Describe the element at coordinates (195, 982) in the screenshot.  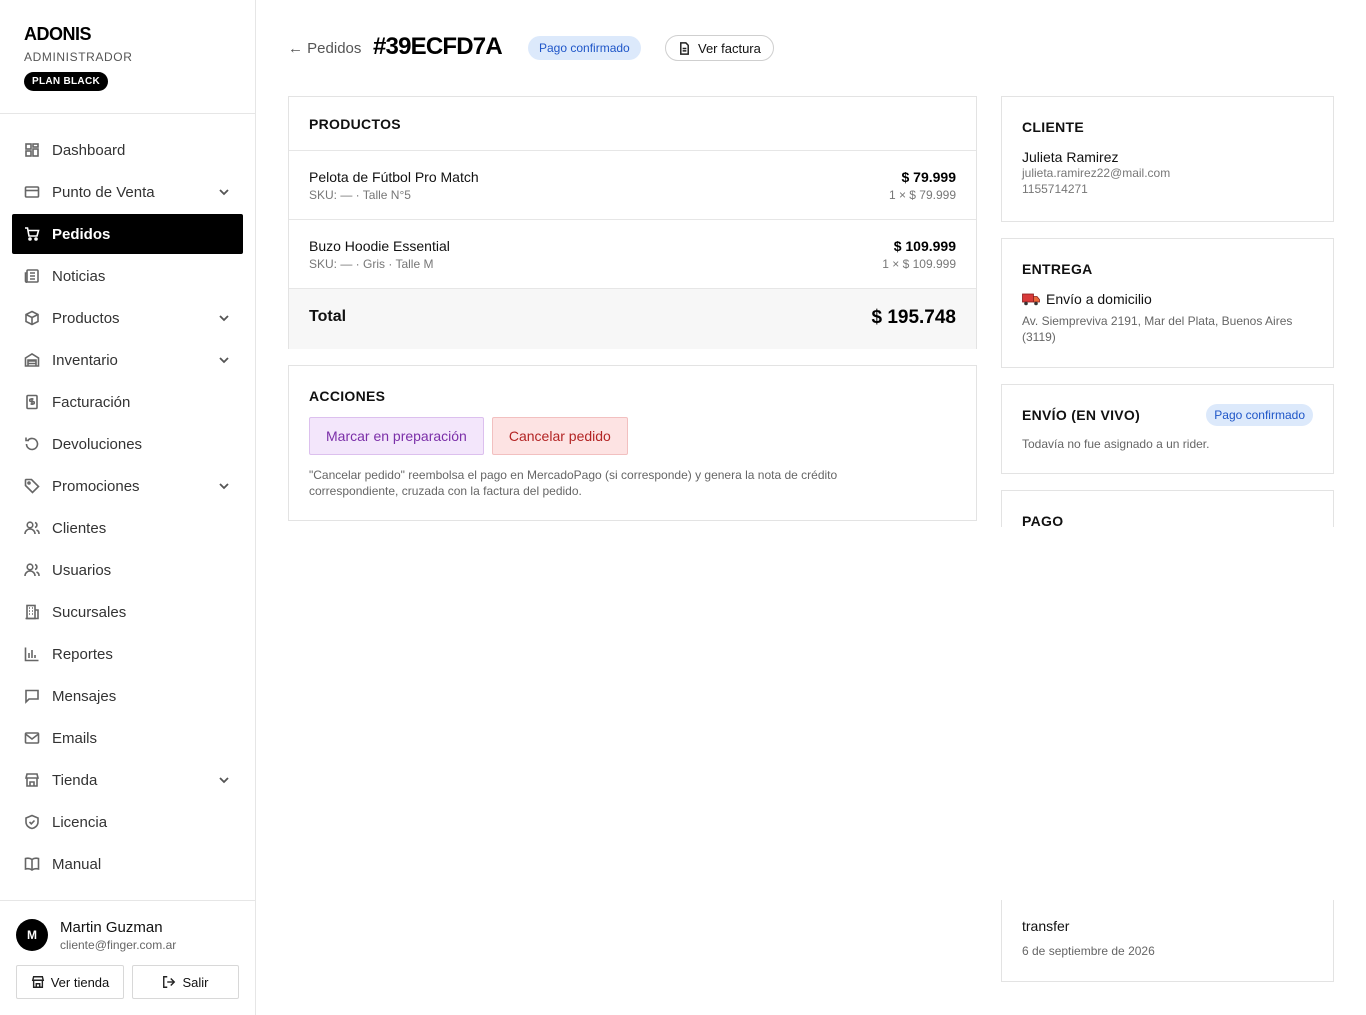
I see `logout-label: Salir` at that location.